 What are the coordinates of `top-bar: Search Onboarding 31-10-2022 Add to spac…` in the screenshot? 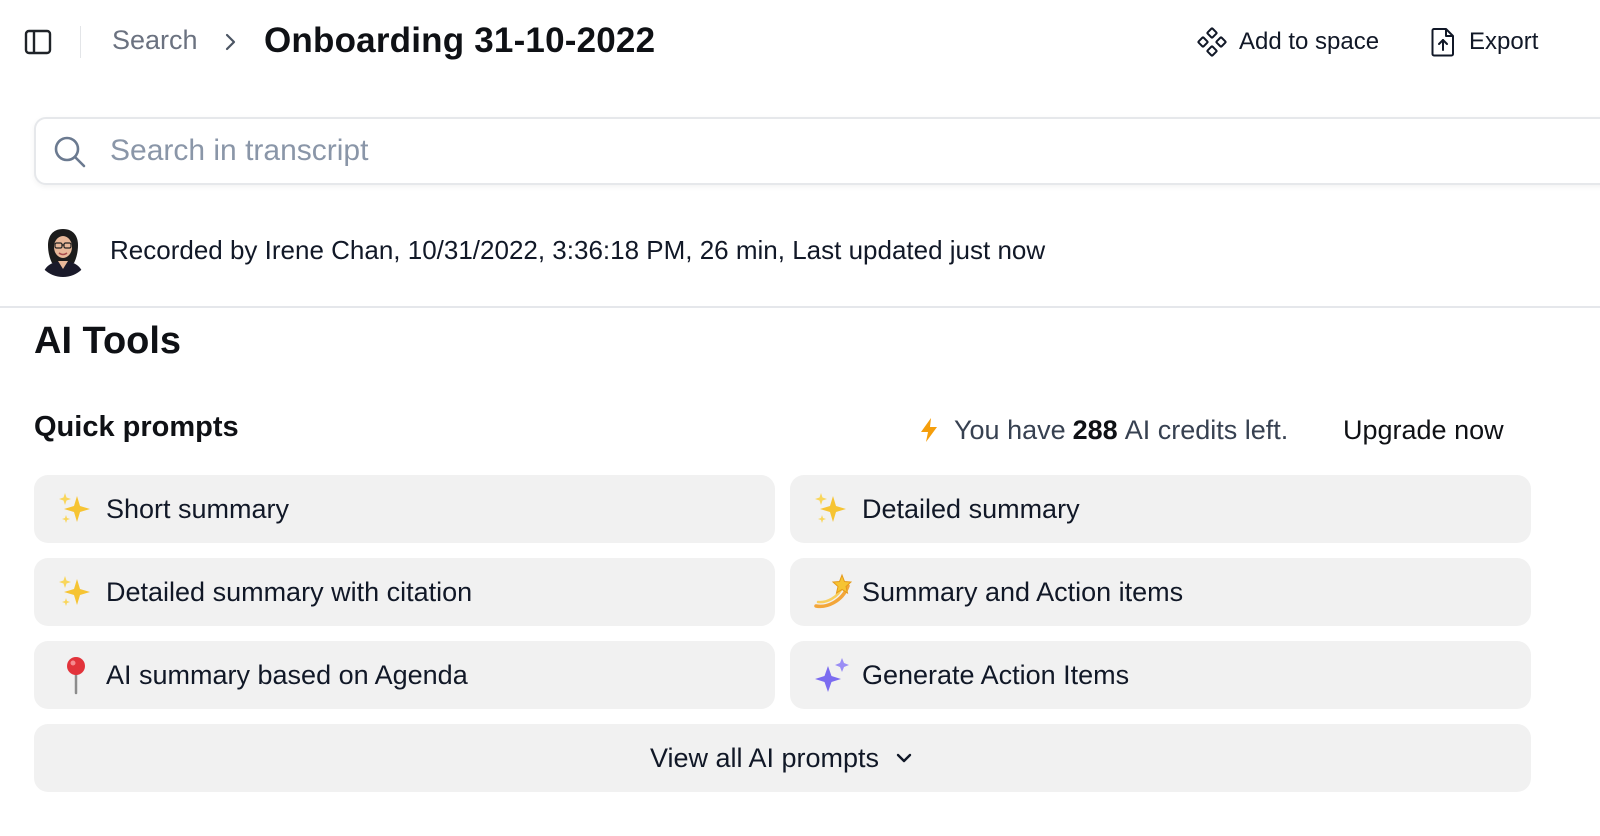 It's located at (800, 42).